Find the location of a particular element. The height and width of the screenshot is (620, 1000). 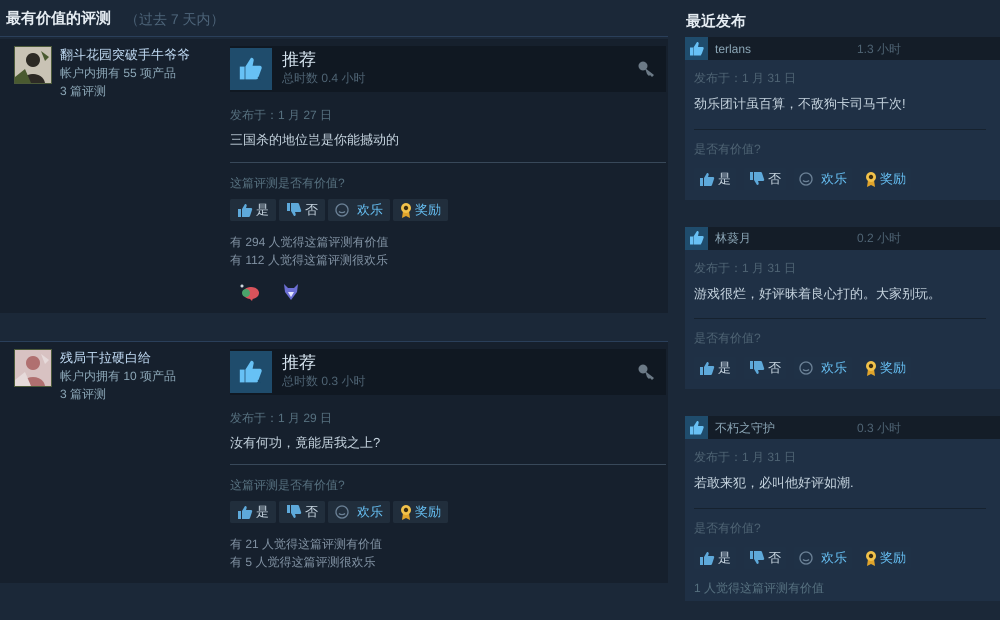

vote-tally: 有 5 人觉得这篇评测很欢乐 is located at coordinates (303, 562).